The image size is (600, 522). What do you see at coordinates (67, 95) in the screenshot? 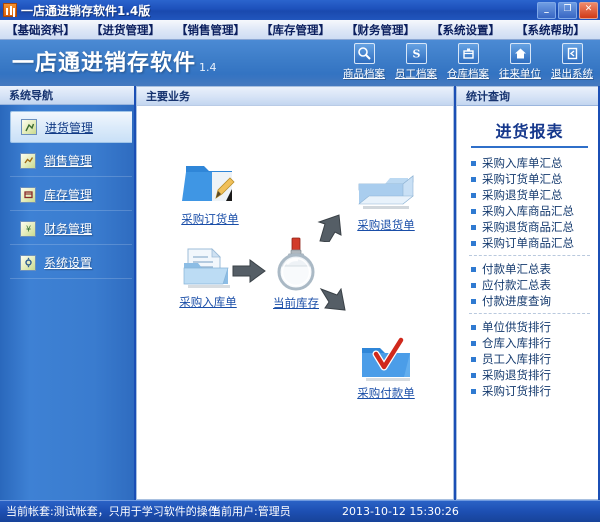
I see `sidebar-caption: 系统导航` at bounding box center [67, 95].